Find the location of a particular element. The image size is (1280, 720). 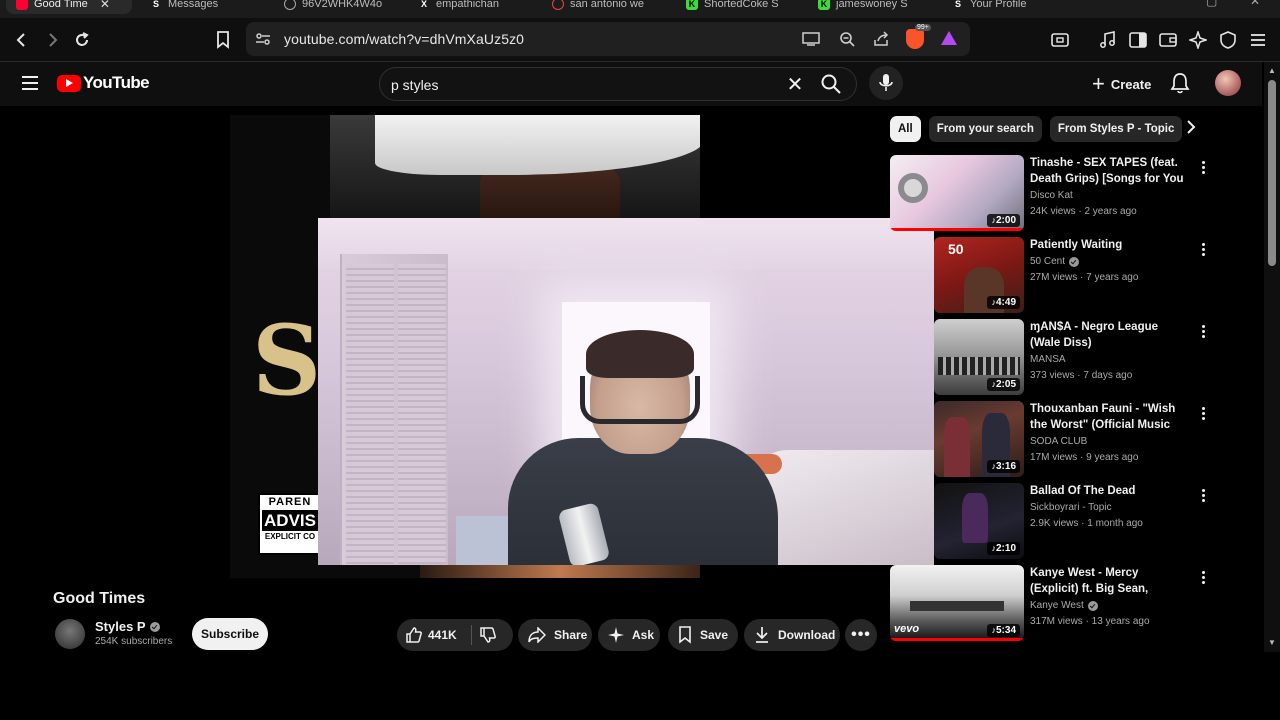

tab-label: 96V2WHK4W4o is located at coordinates (342, 5).